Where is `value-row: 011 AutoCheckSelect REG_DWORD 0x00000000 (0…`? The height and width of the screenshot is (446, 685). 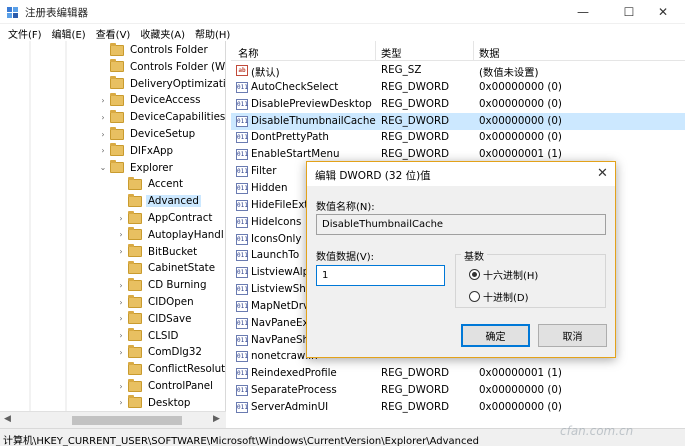 value-row: 011 AutoCheckSelect REG_DWORD 0x00000000 (0… is located at coordinates (458, 87).